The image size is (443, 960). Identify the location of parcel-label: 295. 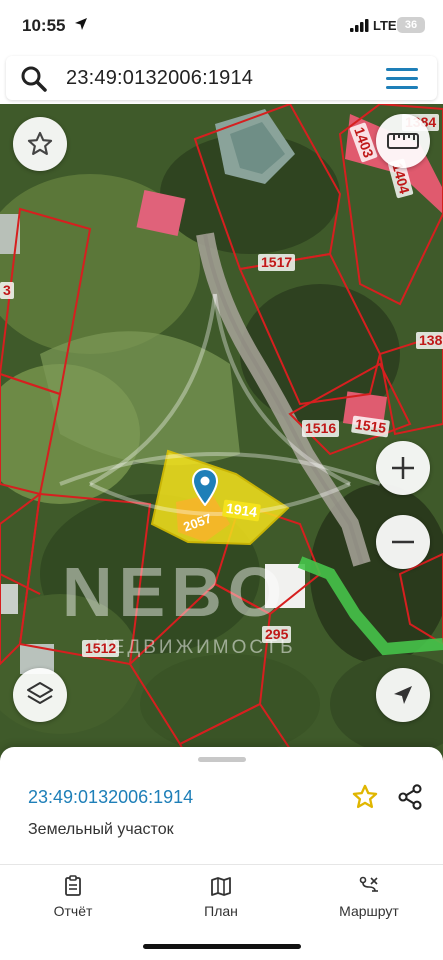
(277, 634).